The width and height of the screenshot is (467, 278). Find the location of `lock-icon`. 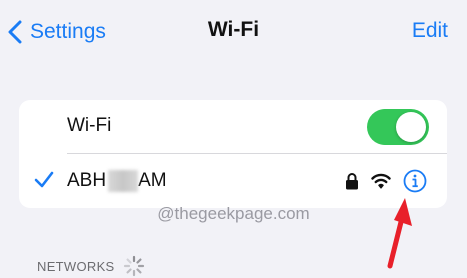

lock-icon is located at coordinates (352, 181).